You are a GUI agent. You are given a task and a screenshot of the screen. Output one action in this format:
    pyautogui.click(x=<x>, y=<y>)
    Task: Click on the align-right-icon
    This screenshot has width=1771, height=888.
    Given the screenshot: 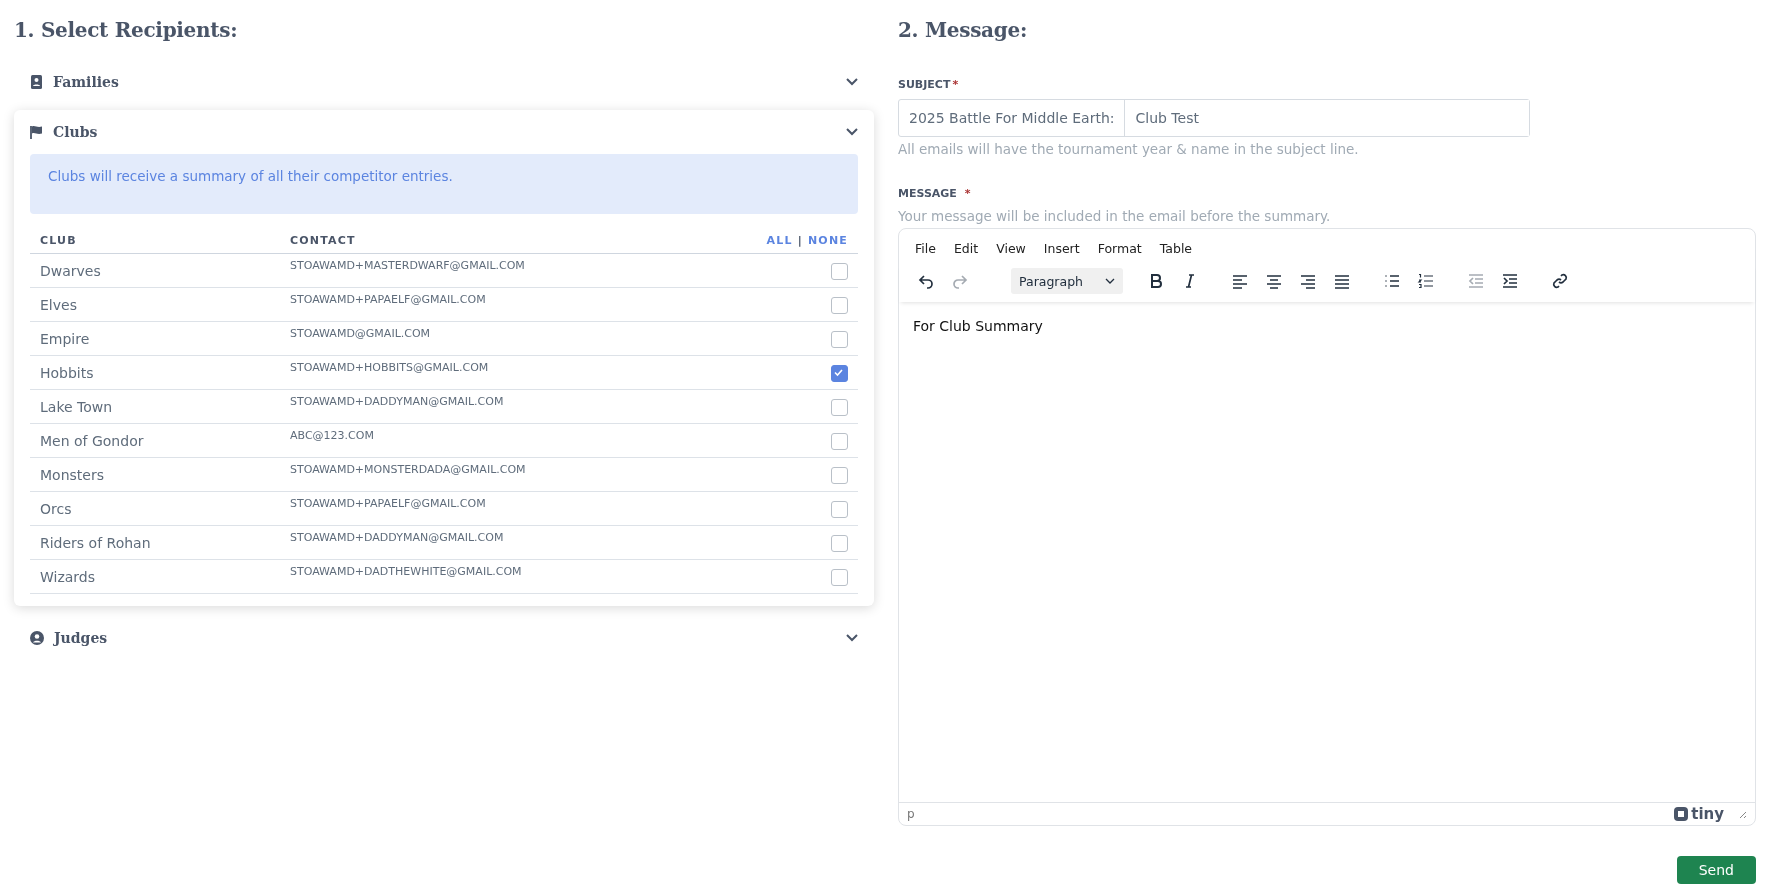 What is the action you would take?
    pyautogui.click(x=1308, y=281)
    